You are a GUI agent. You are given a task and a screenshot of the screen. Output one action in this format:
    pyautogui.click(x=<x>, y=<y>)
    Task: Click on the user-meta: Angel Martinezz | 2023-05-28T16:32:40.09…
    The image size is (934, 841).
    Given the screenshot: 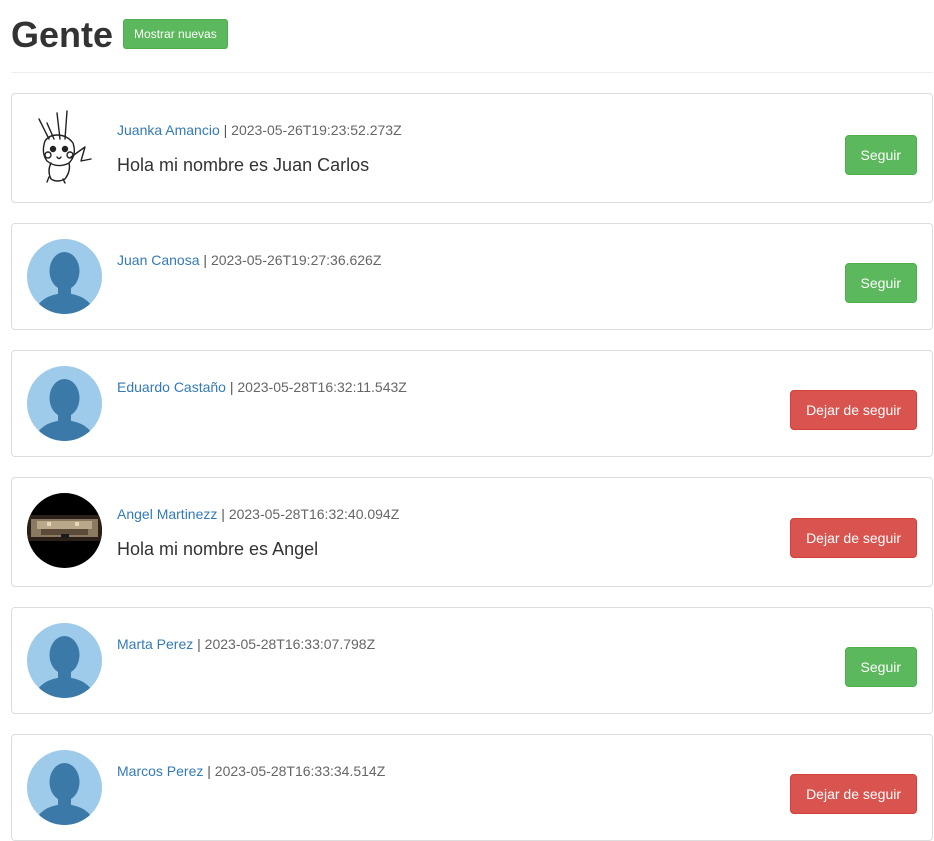 What is the action you would take?
    pyautogui.click(x=444, y=514)
    